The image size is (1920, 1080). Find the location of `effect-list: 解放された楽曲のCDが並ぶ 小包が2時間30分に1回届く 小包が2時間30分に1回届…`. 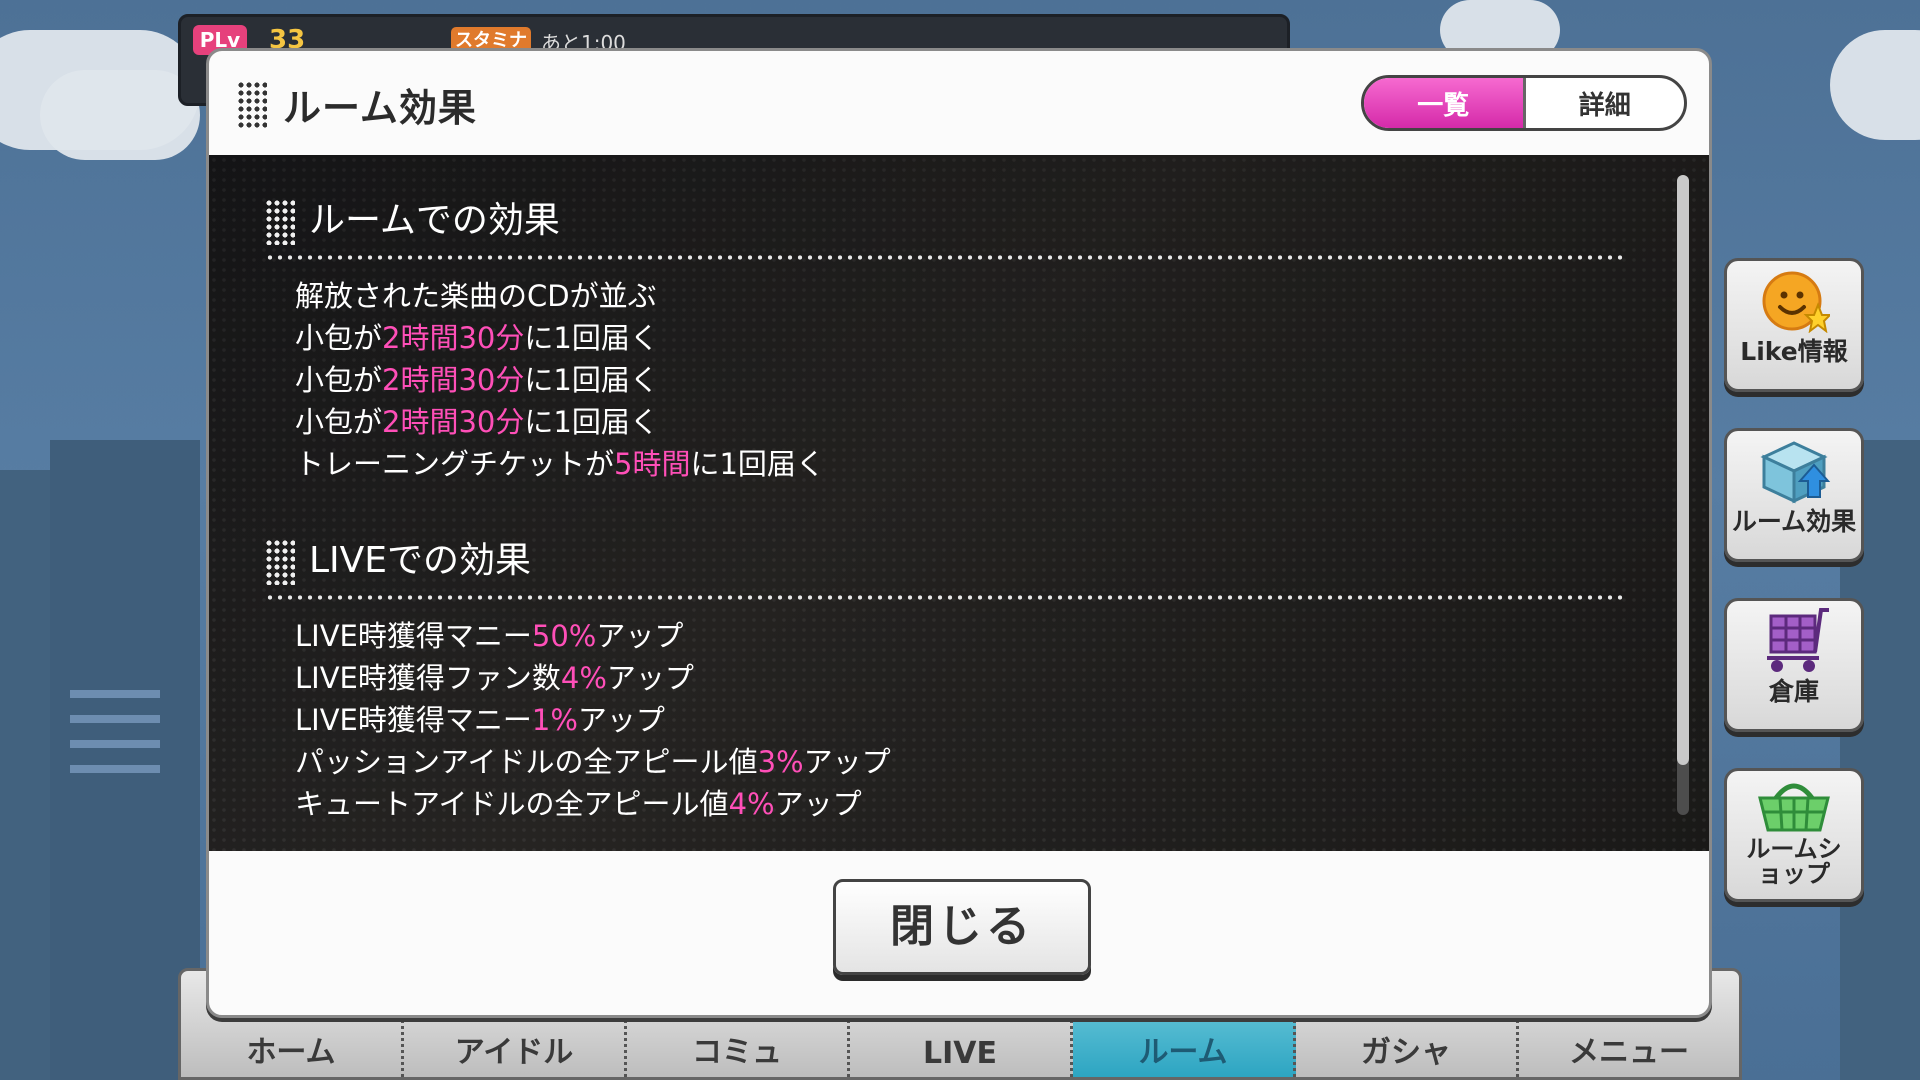

effect-list: 解放された楽曲のCDが並ぶ 小包が2時間30分に1回届く 小包が2時間30分に1回届… is located at coordinates (560, 380).